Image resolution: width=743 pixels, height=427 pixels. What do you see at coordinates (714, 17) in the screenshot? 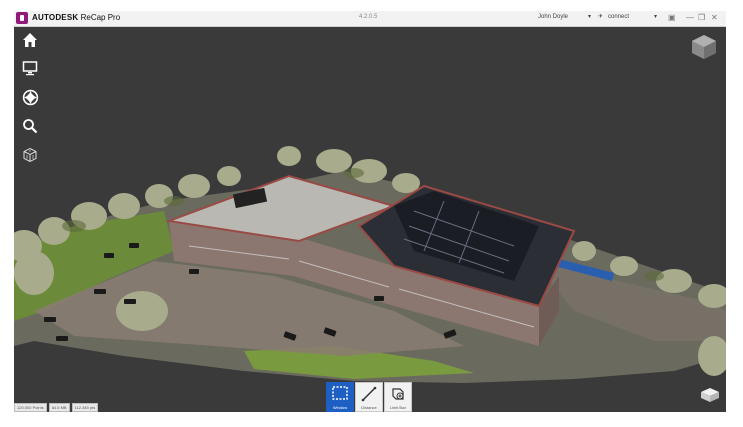
I see `close-icon: ✕` at bounding box center [714, 17].